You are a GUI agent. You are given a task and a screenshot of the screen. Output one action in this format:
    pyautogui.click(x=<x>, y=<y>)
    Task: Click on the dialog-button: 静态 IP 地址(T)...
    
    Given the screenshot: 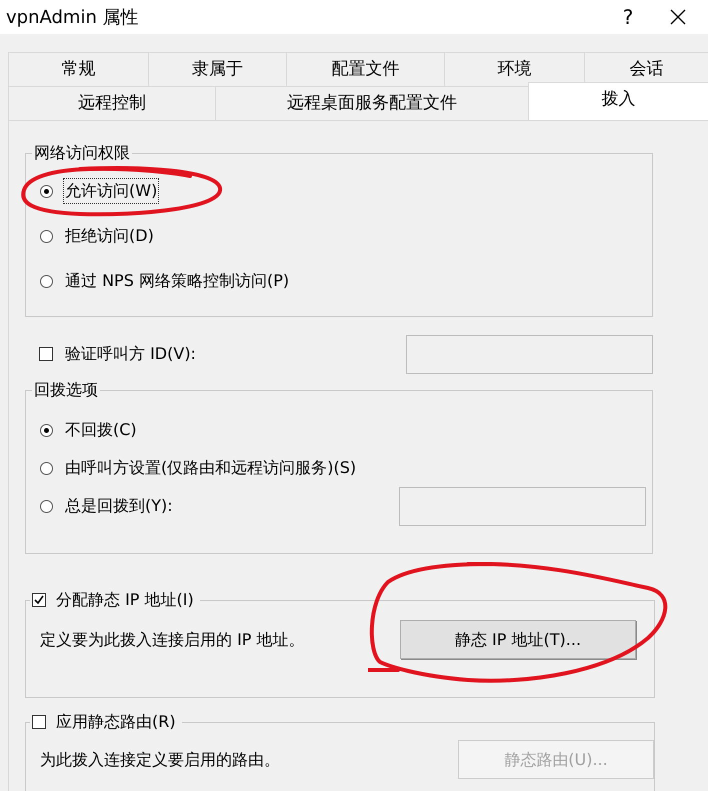 What is the action you would take?
    pyautogui.click(x=518, y=639)
    